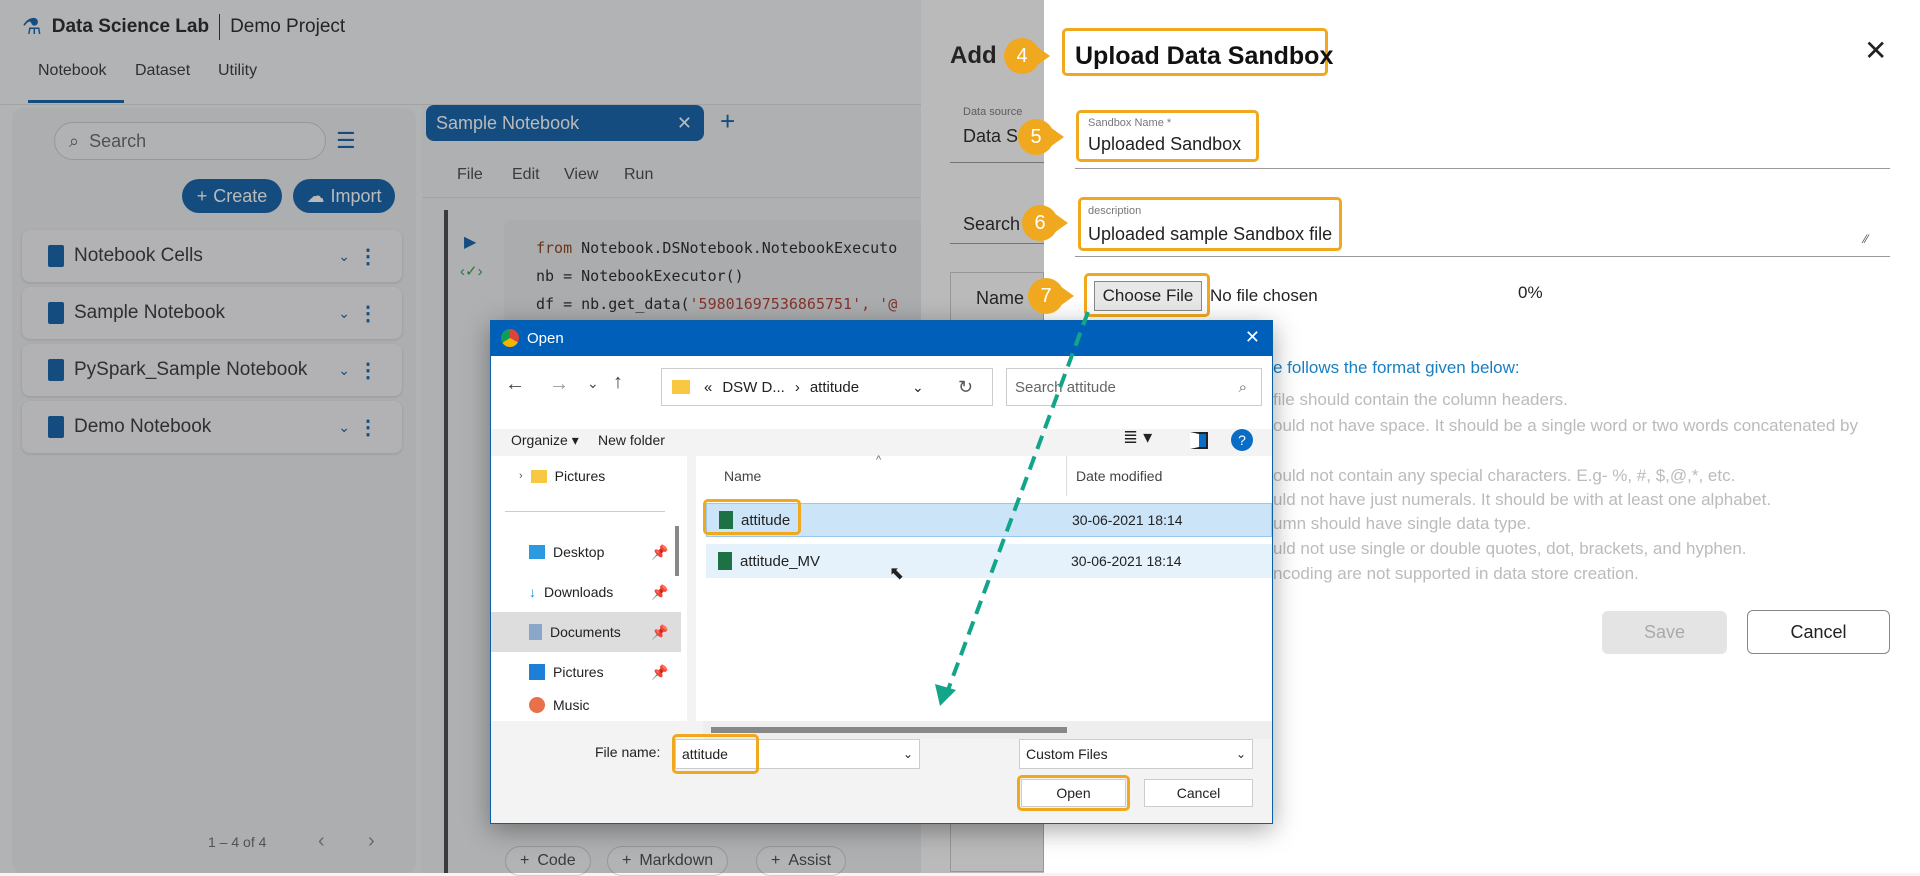  Describe the element at coordinates (945, 695) in the screenshot. I see `arrow-head` at that location.